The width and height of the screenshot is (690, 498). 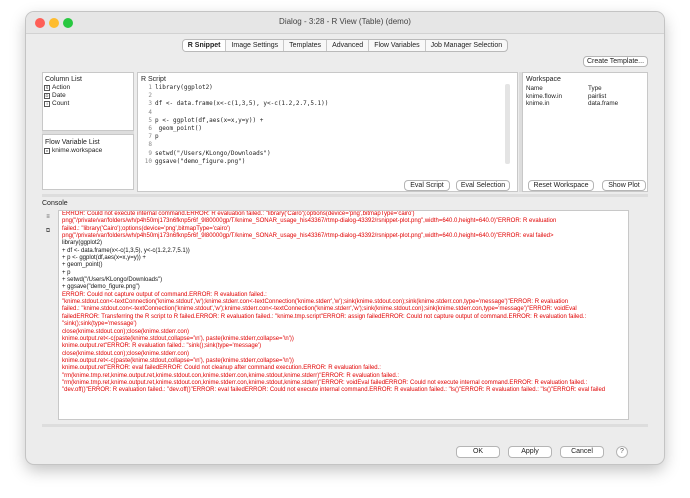 I want to click on table-row: knime.flow.in pairlist, so click(x=572, y=97).